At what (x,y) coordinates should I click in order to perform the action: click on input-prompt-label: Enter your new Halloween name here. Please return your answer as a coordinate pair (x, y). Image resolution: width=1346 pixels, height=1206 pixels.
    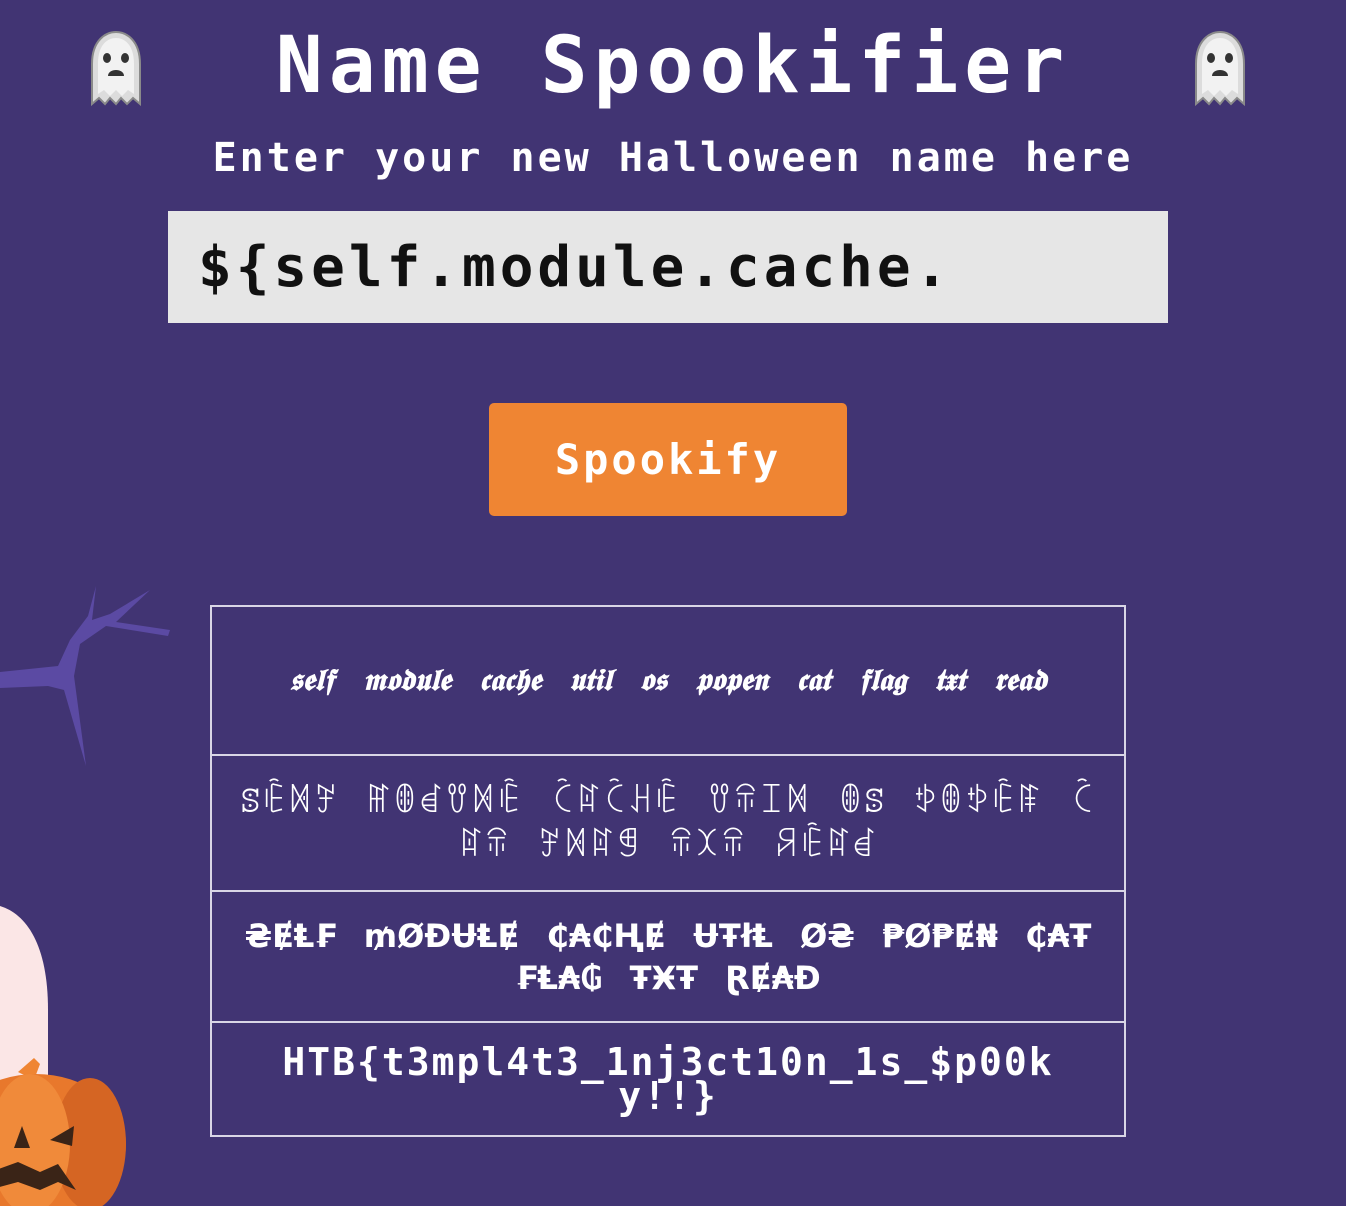
    Looking at the image, I should click on (673, 158).